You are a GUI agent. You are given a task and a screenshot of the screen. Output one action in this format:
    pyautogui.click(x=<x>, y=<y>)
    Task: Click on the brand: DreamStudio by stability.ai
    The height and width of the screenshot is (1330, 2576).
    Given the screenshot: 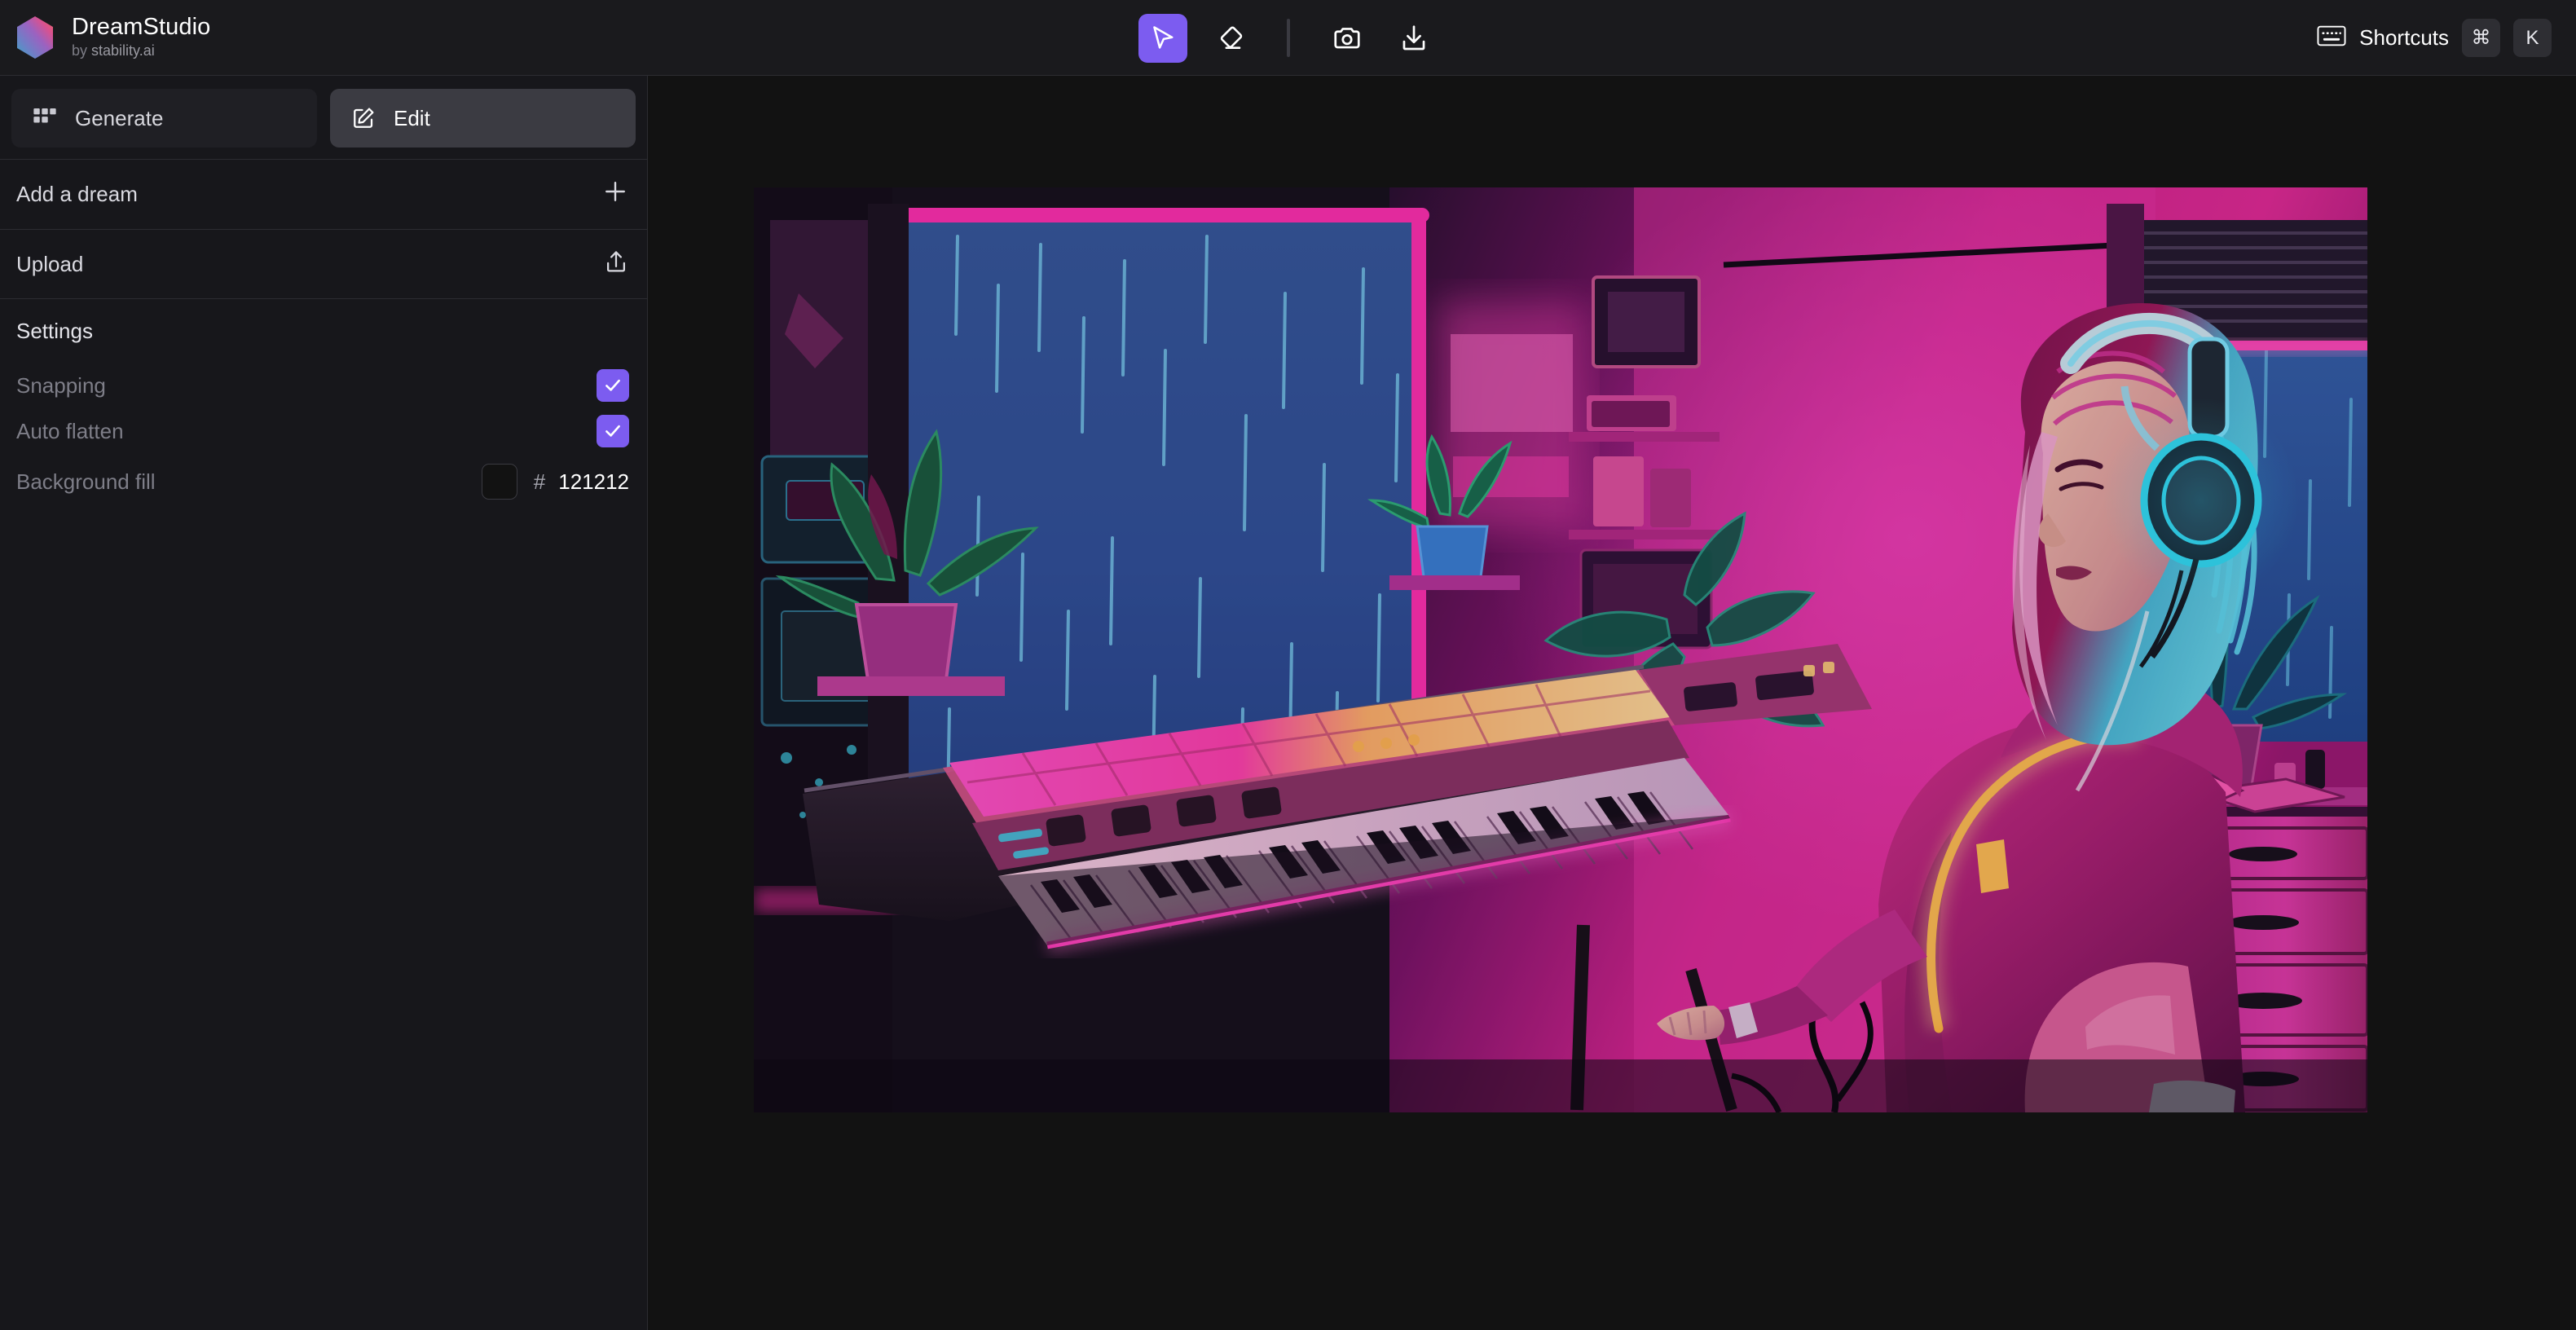 What is the action you would take?
    pyautogui.click(x=324, y=37)
    